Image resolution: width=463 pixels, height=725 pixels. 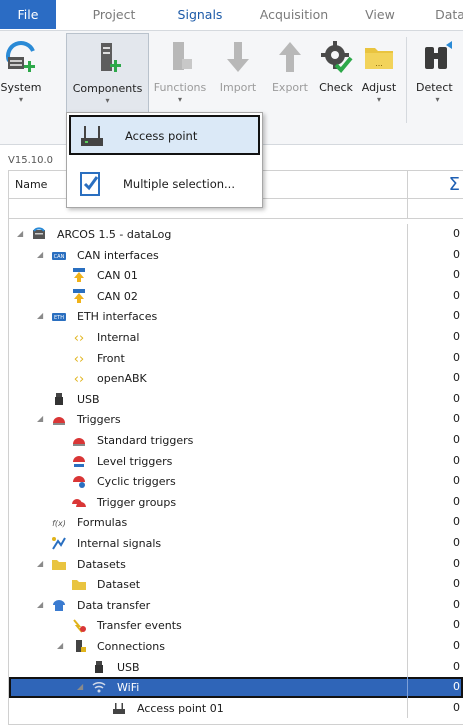 What do you see at coordinates (379, 80) in the screenshot?
I see `adjust-button: ... Adjust ▾` at bounding box center [379, 80].